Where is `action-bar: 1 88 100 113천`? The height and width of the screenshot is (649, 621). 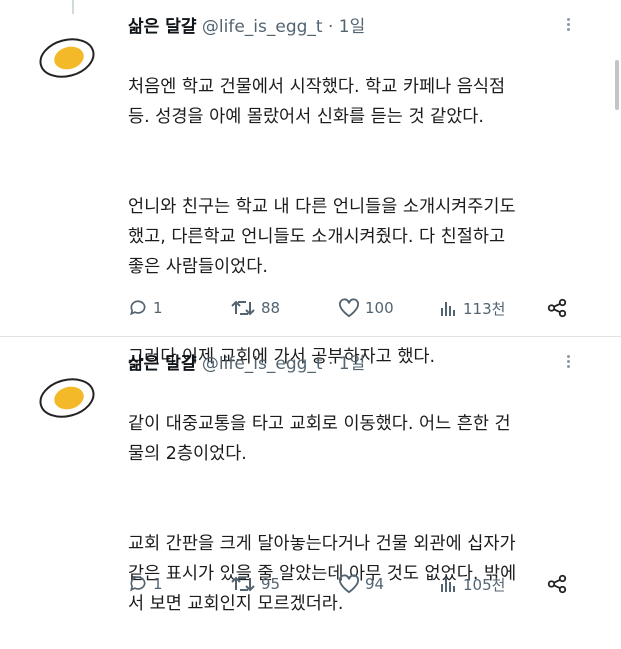 action-bar: 1 88 100 113천 is located at coordinates (358, 308).